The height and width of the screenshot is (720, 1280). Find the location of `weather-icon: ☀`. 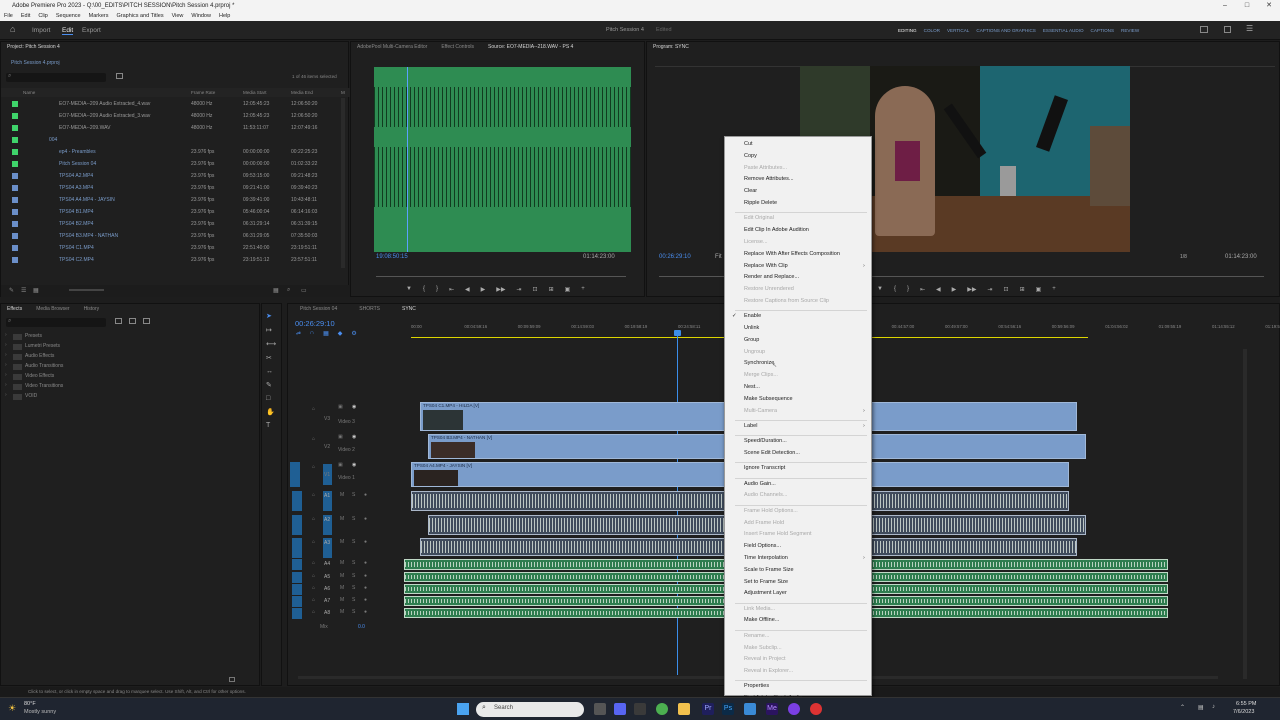

weather-icon: ☀ is located at coordinates (12, 708).